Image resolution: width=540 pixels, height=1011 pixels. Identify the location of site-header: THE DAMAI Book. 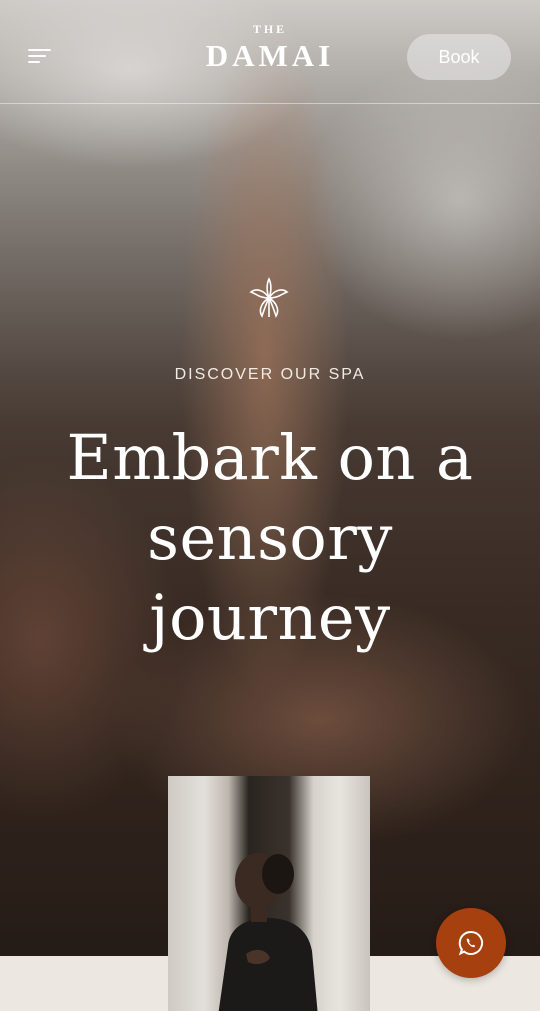
(270, 52).